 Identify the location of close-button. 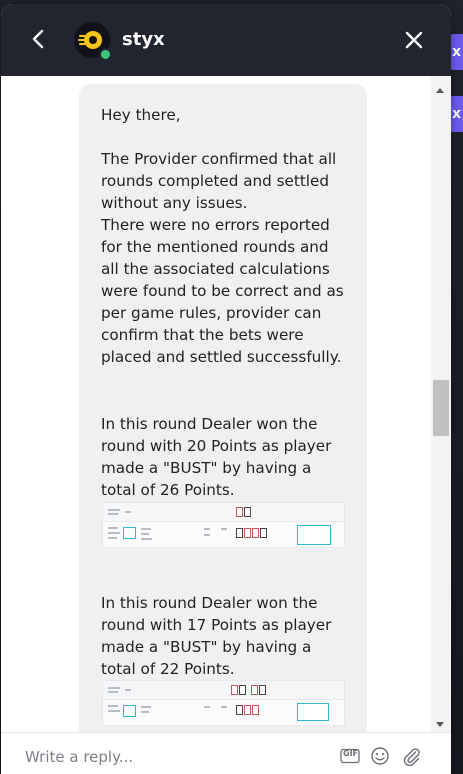
(414, 40).